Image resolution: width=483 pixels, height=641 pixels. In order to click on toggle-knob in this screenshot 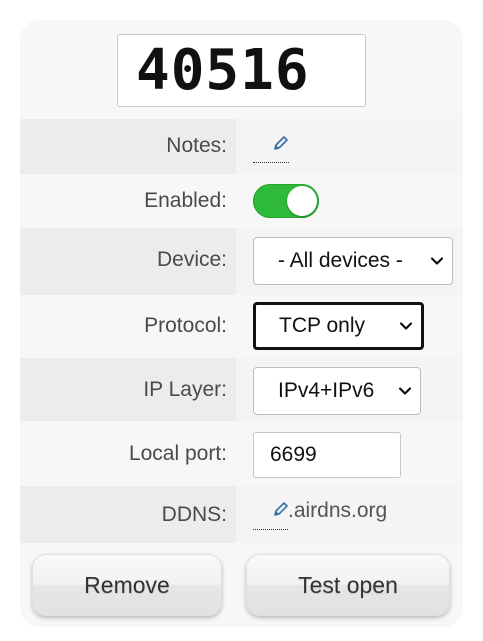, I will do `click(302, 201)`.